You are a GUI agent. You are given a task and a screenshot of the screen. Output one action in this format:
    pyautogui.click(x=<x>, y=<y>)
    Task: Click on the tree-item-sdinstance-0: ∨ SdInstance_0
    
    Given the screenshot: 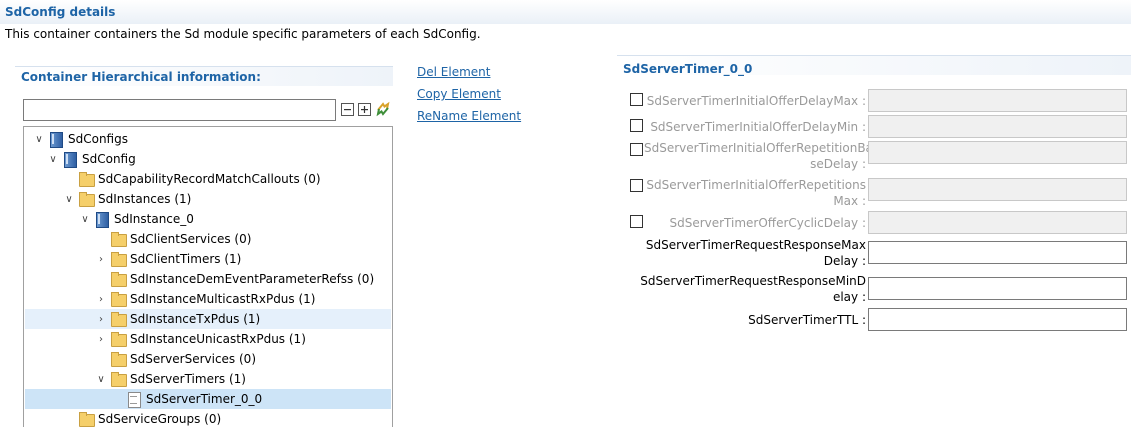 What is the action you would take?
    pyautogui.click(x=208, y=219)
    